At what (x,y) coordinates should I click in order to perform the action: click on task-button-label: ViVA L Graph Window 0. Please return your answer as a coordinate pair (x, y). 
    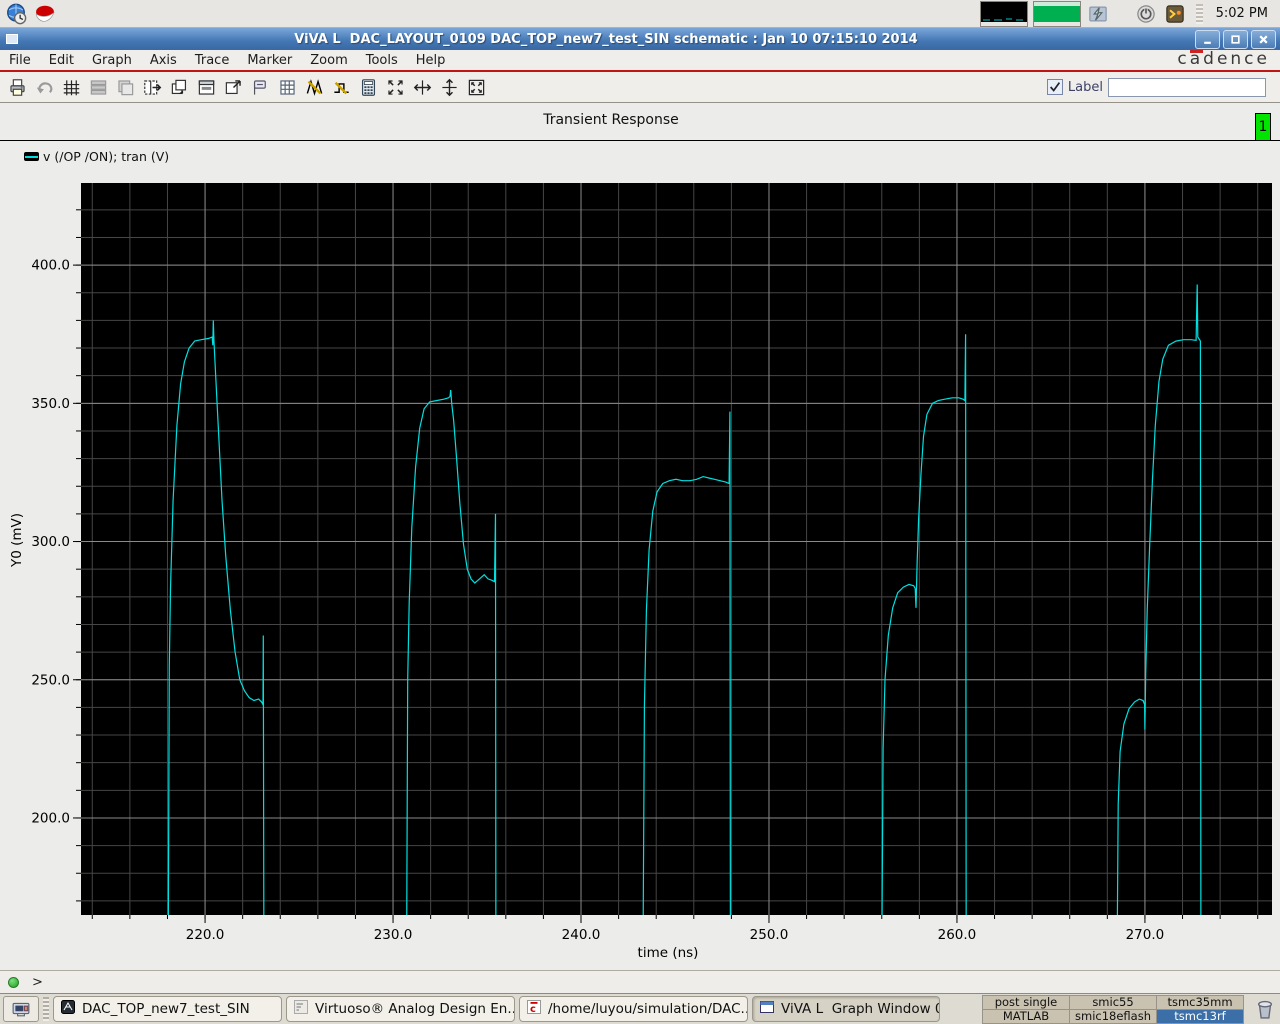
    Looking at the image, I should click on (860, 1009).